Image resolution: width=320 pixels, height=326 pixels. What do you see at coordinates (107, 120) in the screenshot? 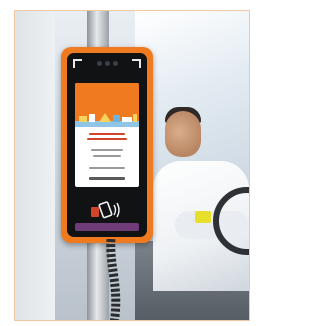
I see `city-skyline-illustration` at bounding box center [107, 120].